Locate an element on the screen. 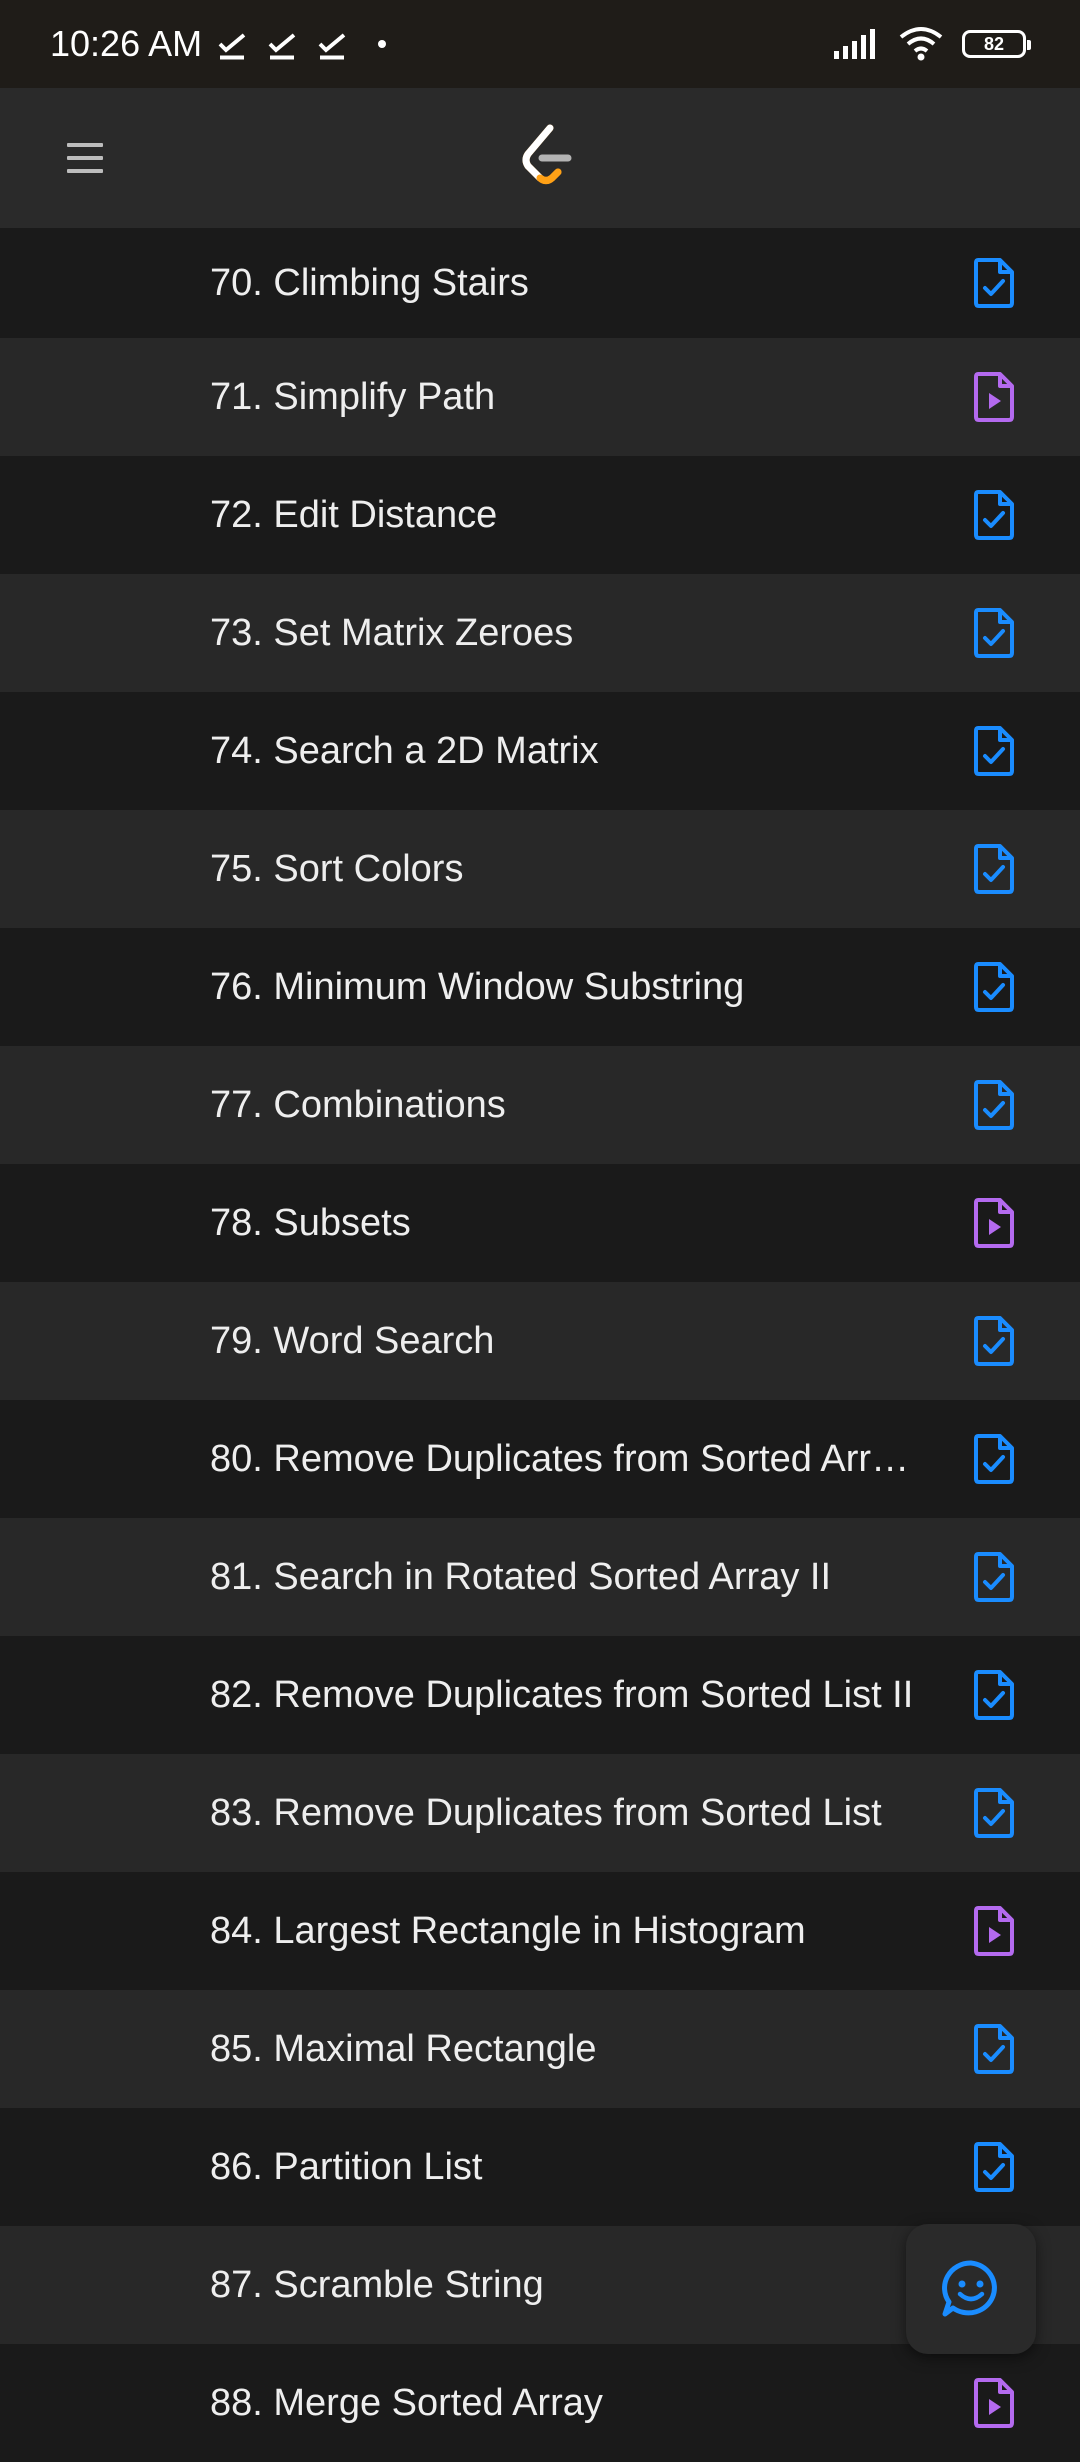  problem-row: 70. Climbing Stairs is located at coordinates (540, 283).